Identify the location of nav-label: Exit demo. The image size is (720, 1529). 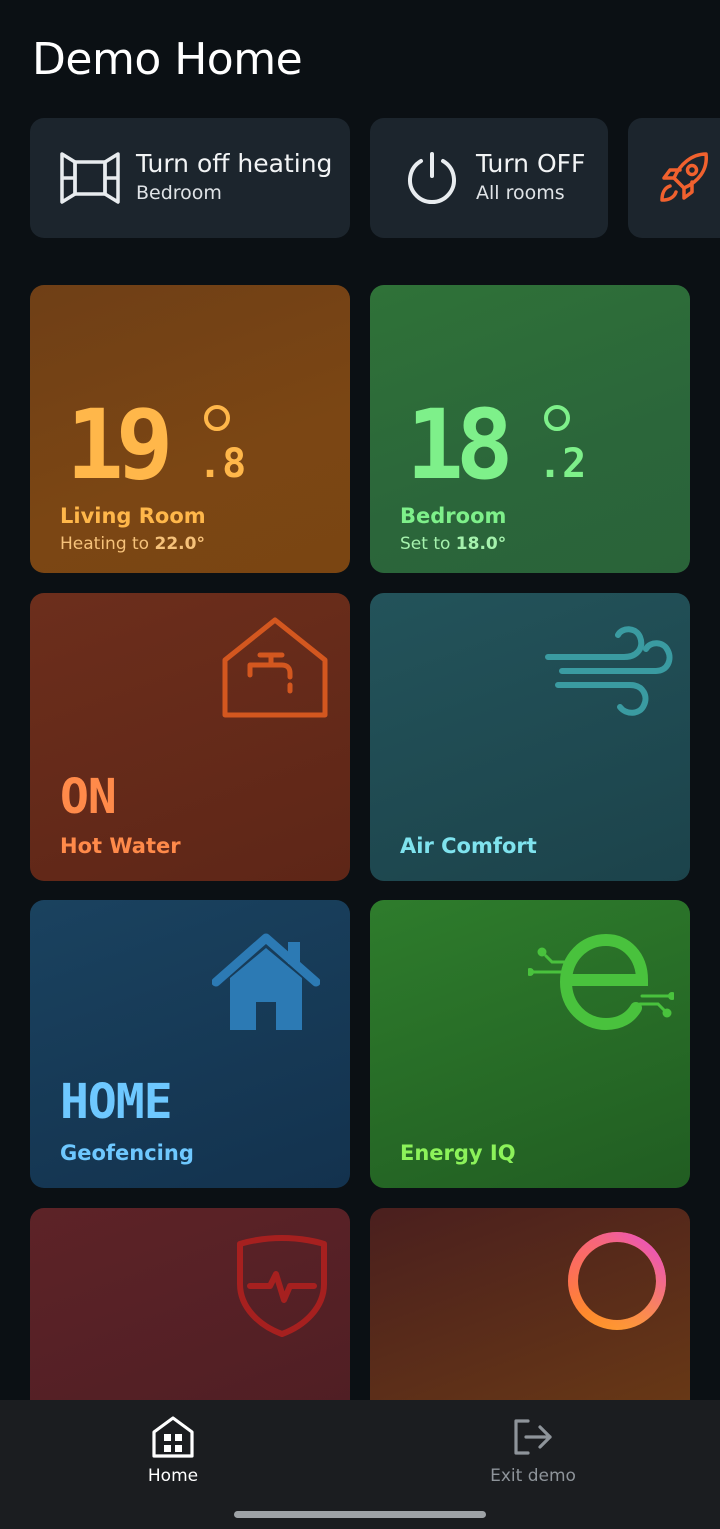
(533, 1476).